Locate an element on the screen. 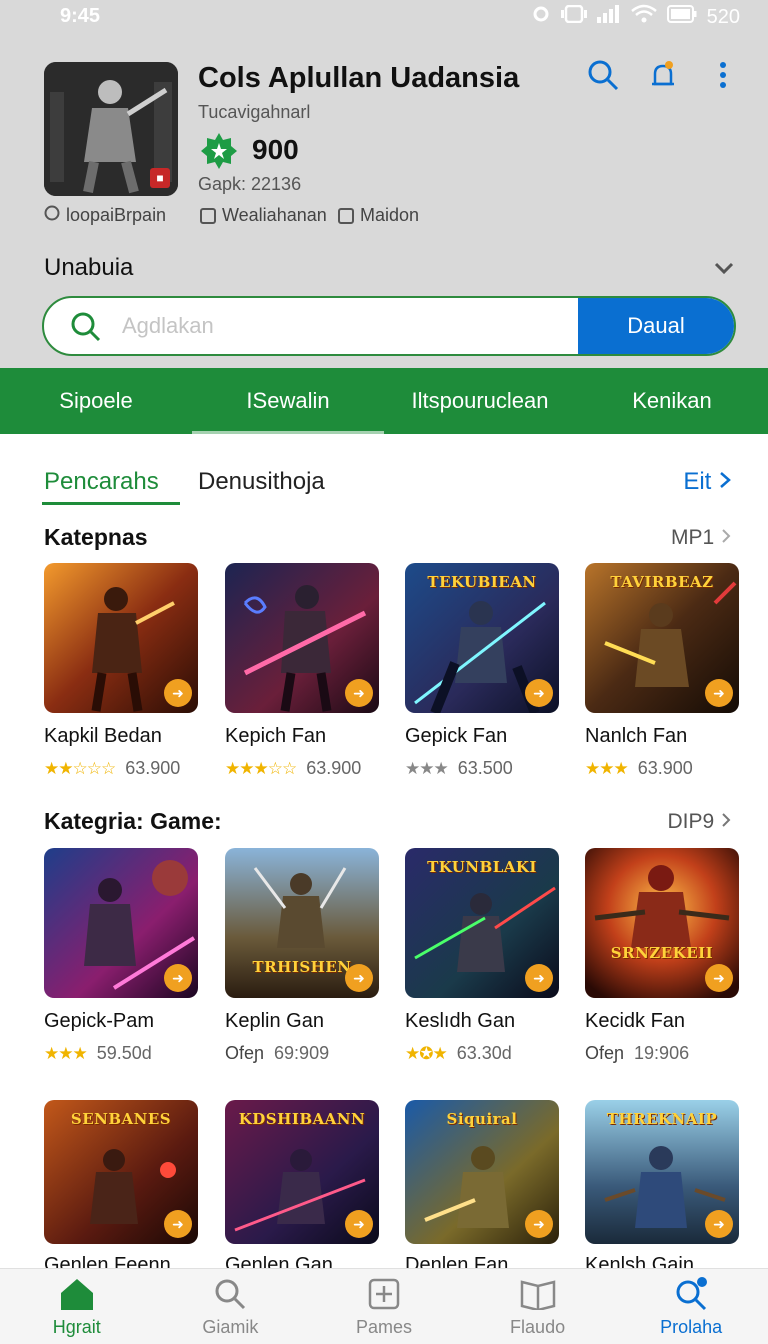  edit-link-label: Eit is located at coordinates (697, 481).